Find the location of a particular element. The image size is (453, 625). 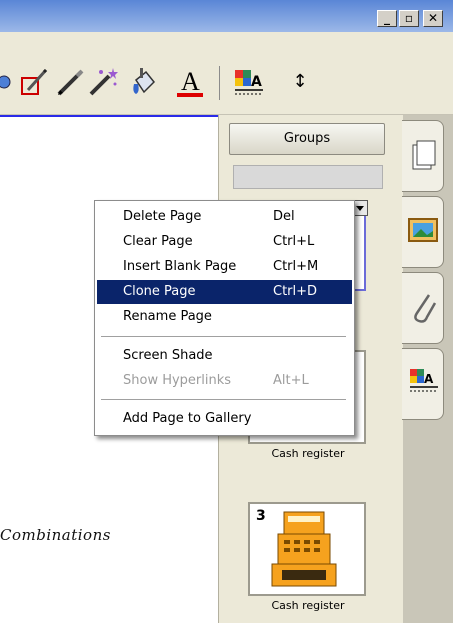

page-sorter-icon is located at coordinates (424, 155).